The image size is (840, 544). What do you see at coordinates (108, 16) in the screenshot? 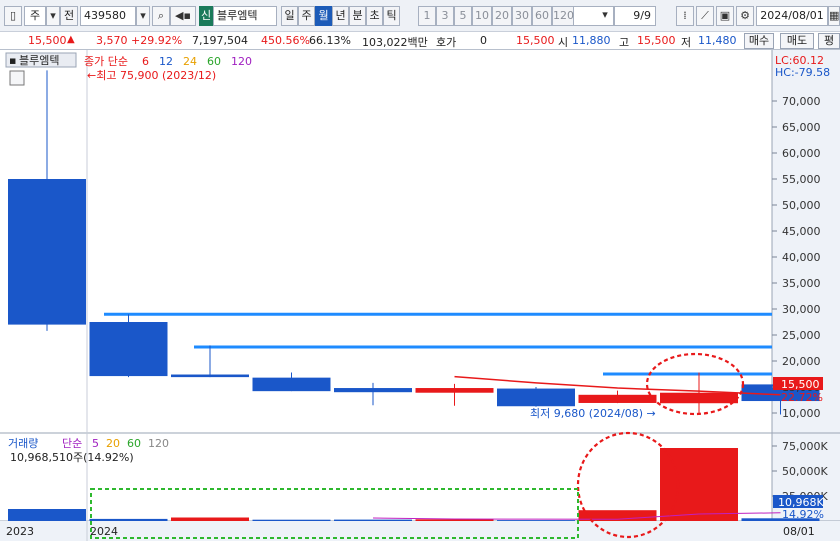
I see `code-input: 439580` at bounding box center [108, 16].